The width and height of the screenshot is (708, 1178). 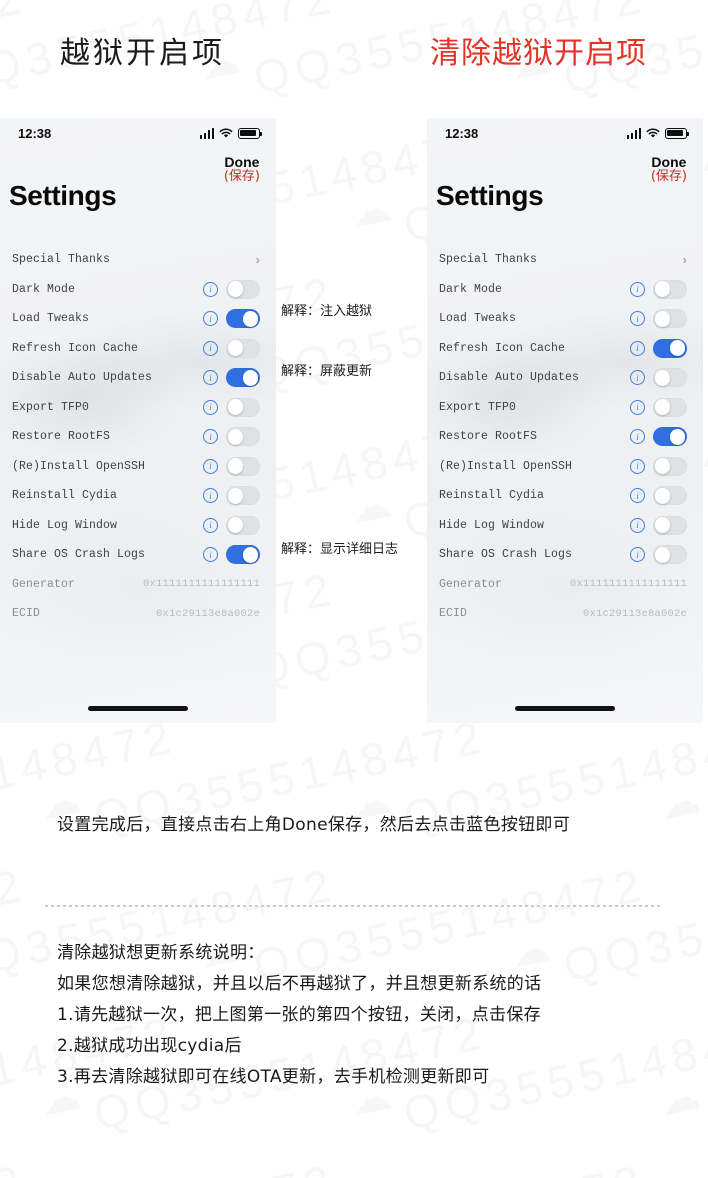 What do you see at coordinates (82, 378) in the screenshot?
I see `settings-row-label: Disable Auto Updates` at bounding box center [82, 378].